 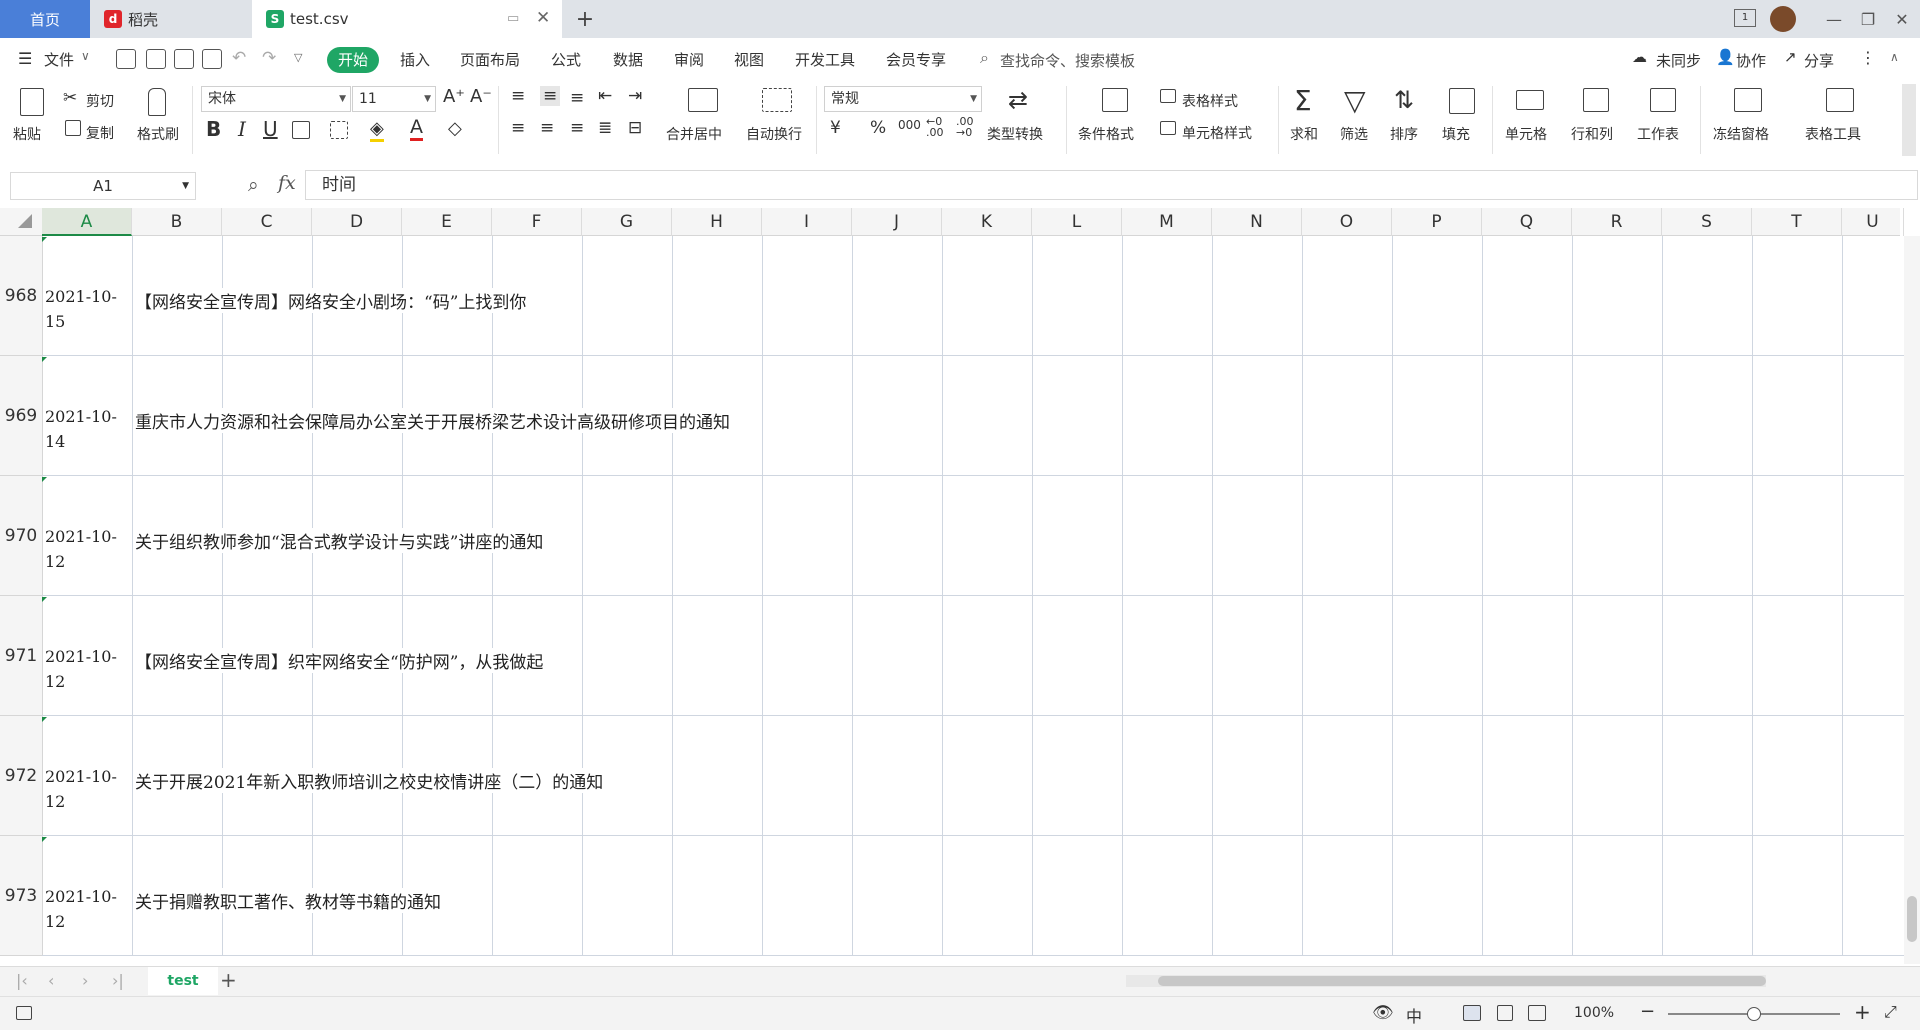 I want to click on justify-icon: ≣, so click(x=605, y=128).